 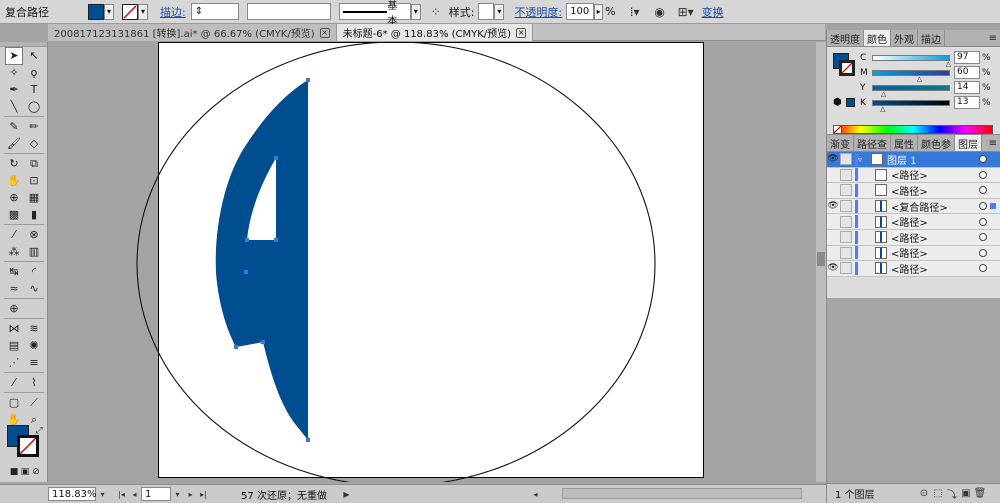 What do you see at coordinates (14, 107) in the screenshot?
I see `line-tool-icon: ╲` at bounding box center [14, 107].